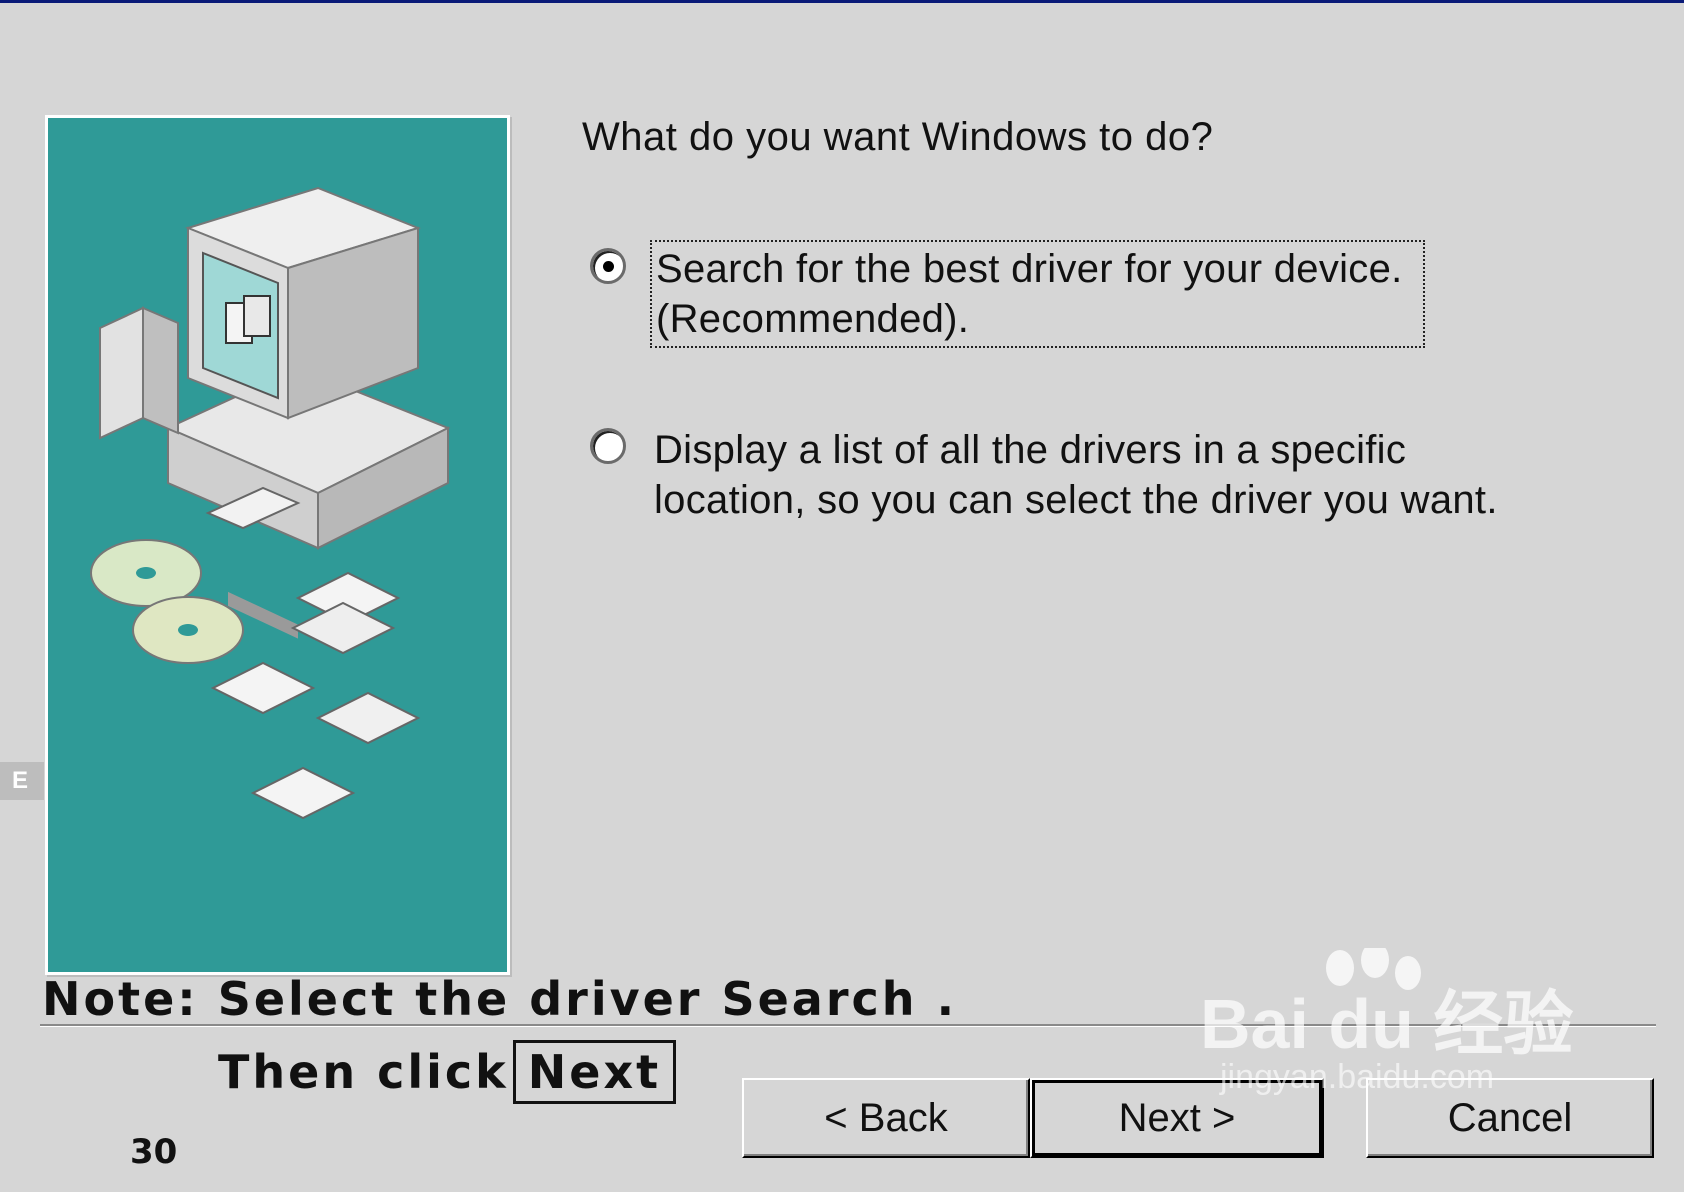 The height and width of the screenshot is (1192, 1684). I want to click on instruction-then: Then click Next, so click(447, 1072).